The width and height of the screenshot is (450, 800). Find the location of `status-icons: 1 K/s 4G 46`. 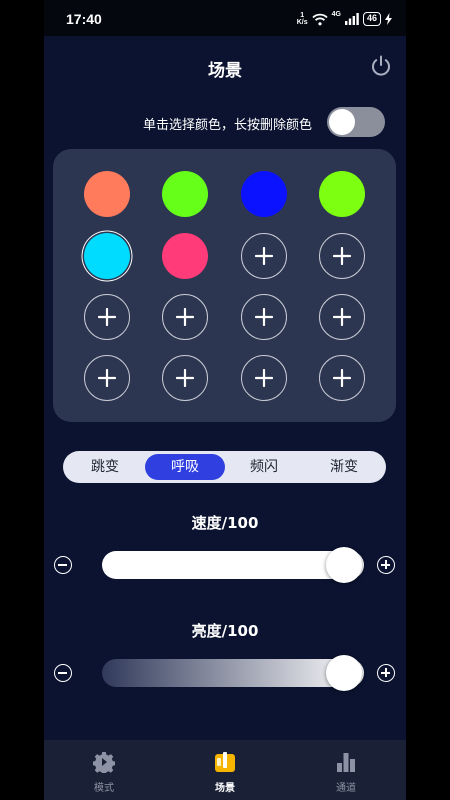

status-icons: 1 K/s 4G 46 is located at coordinates (344, 19).